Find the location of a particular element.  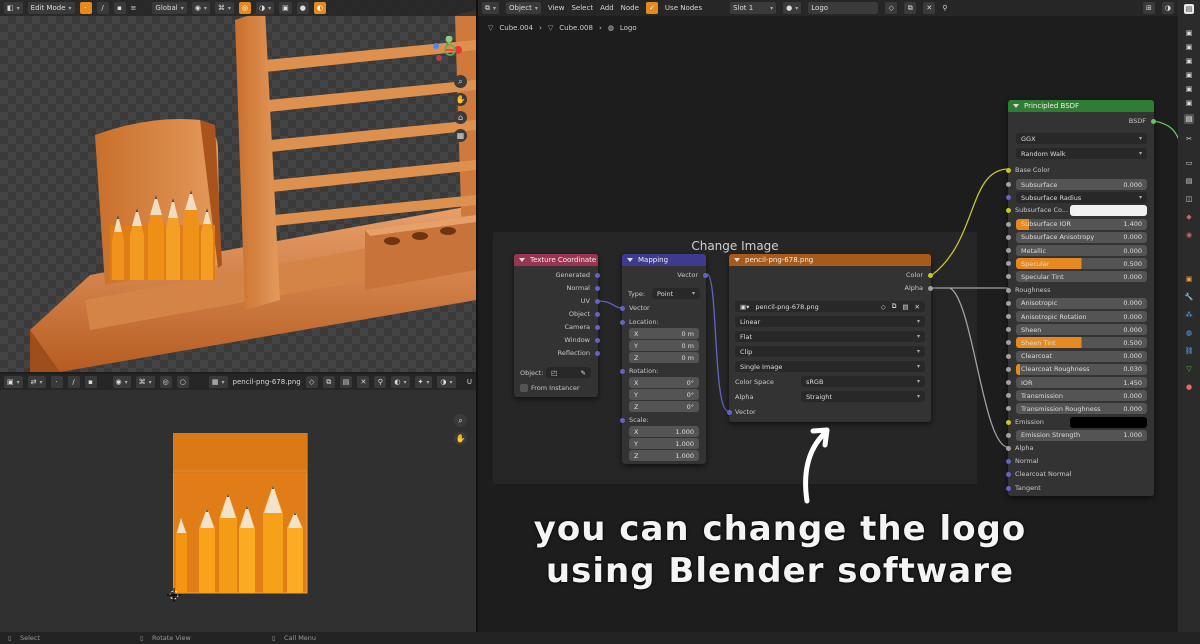

uv-face-icon: ▪ is located at coordinates (90, 382).